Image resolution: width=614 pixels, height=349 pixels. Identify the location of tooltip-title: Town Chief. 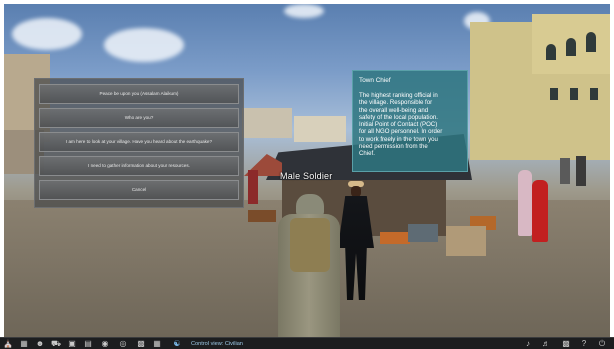
(375, 80).